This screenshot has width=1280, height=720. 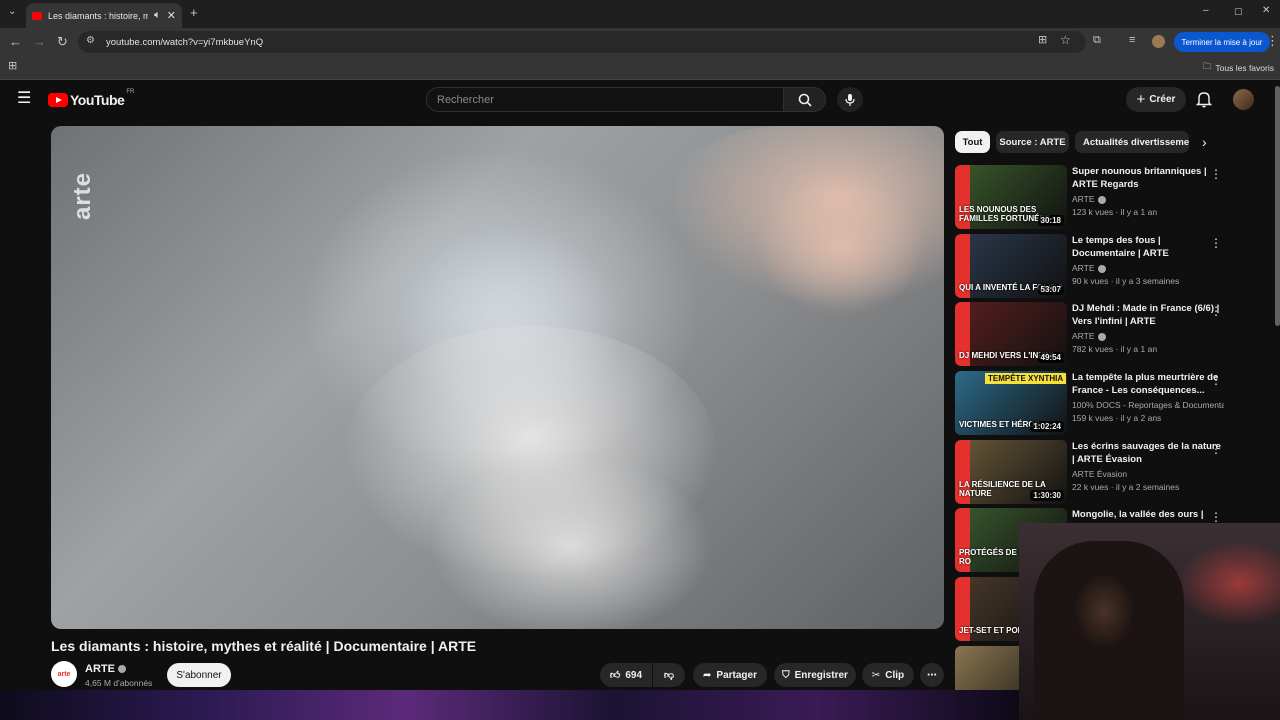 I want to click on update-button: Terminer la mise à jour, so click(x=1222, y=42).